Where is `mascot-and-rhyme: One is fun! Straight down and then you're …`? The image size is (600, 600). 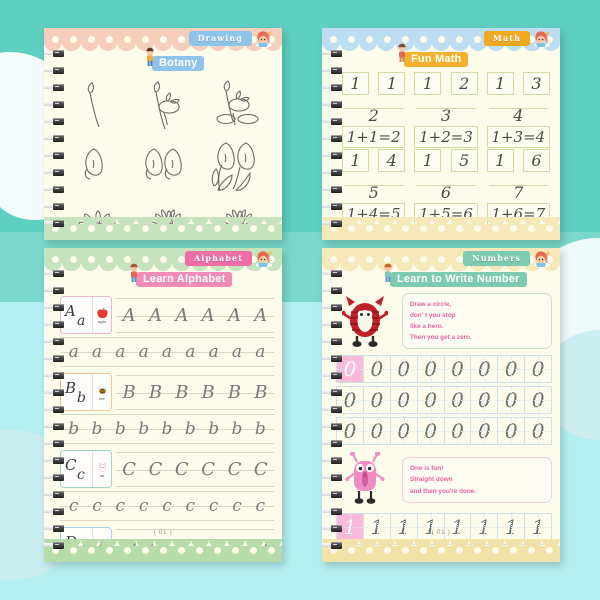 mascot-and-rhyme: One is fun! Straight down and then you're … is located at coordinates (444, 480).